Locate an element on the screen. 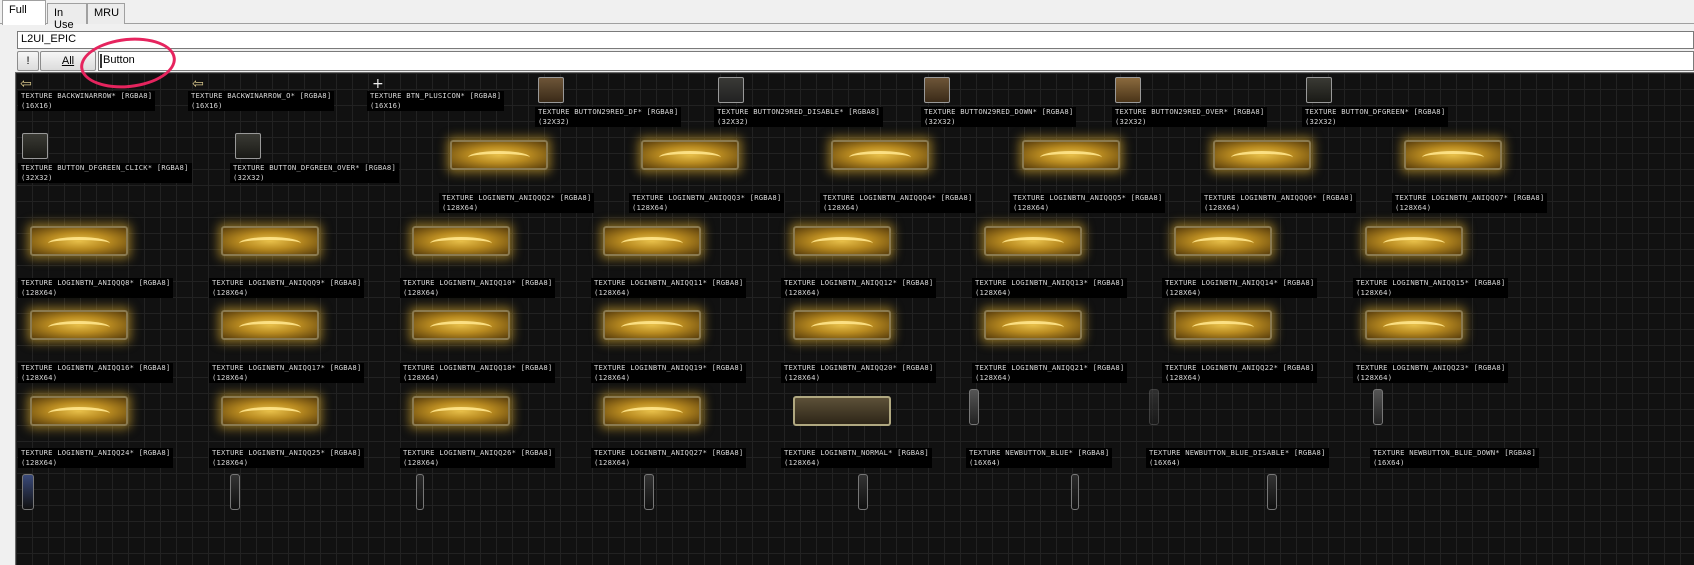  texture-label: TEXTURE BUTTON29RED_OVER* [RGBA8] (32X32) is located at coordinates (1190, 117).